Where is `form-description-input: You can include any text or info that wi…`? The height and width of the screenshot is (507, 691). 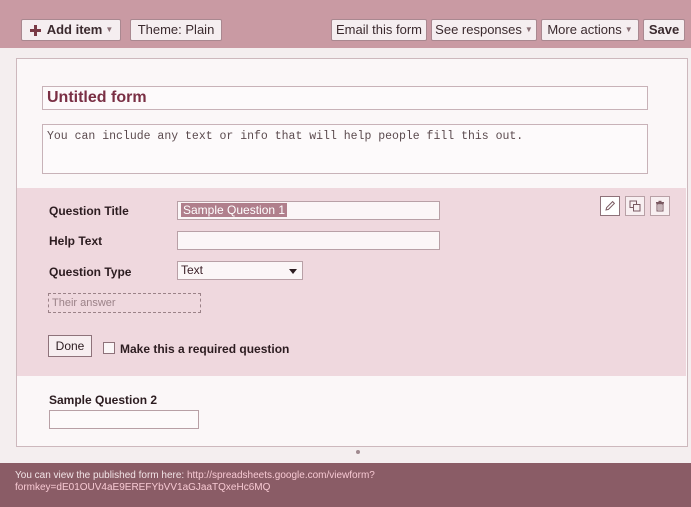
form-description-input: You can include any text or info that wi… is located at coordinates (345, 149).